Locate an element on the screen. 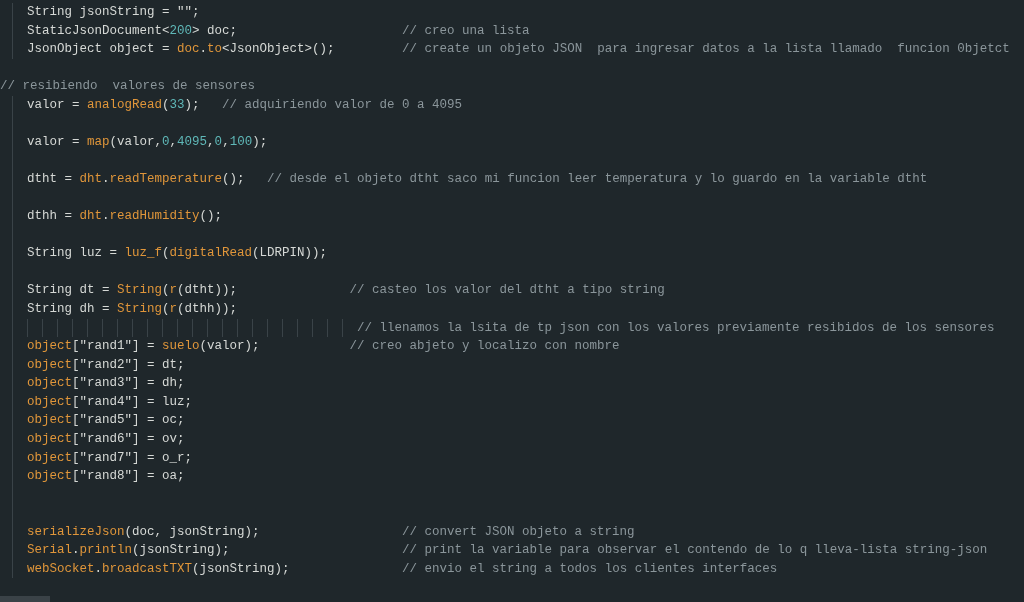  code-line: JsonObject object = doc.to<JsonObject>(); // create un objeto JSON para ingresar datos a la lista llamado funcion 0bjetct is located at coordinates (518, 50).